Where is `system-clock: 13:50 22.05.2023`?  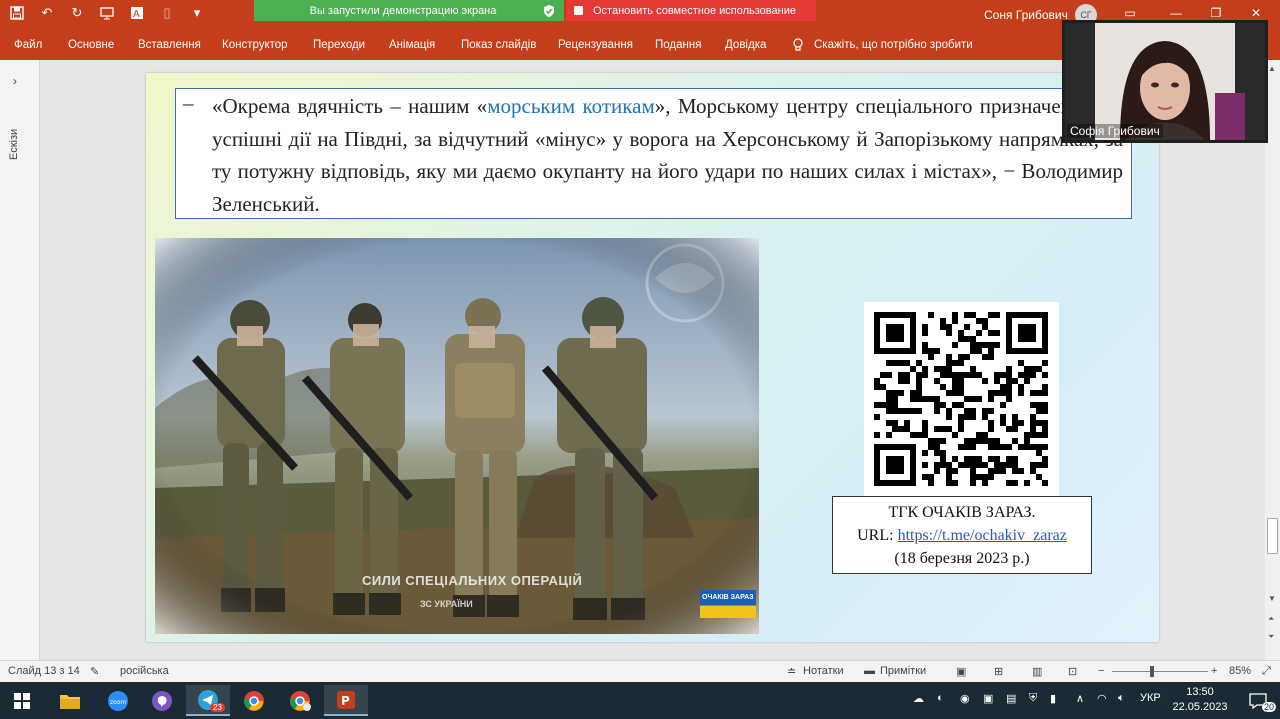 system-clock: 13:50 22.05.2023 is located at coordinates (1200, 700).